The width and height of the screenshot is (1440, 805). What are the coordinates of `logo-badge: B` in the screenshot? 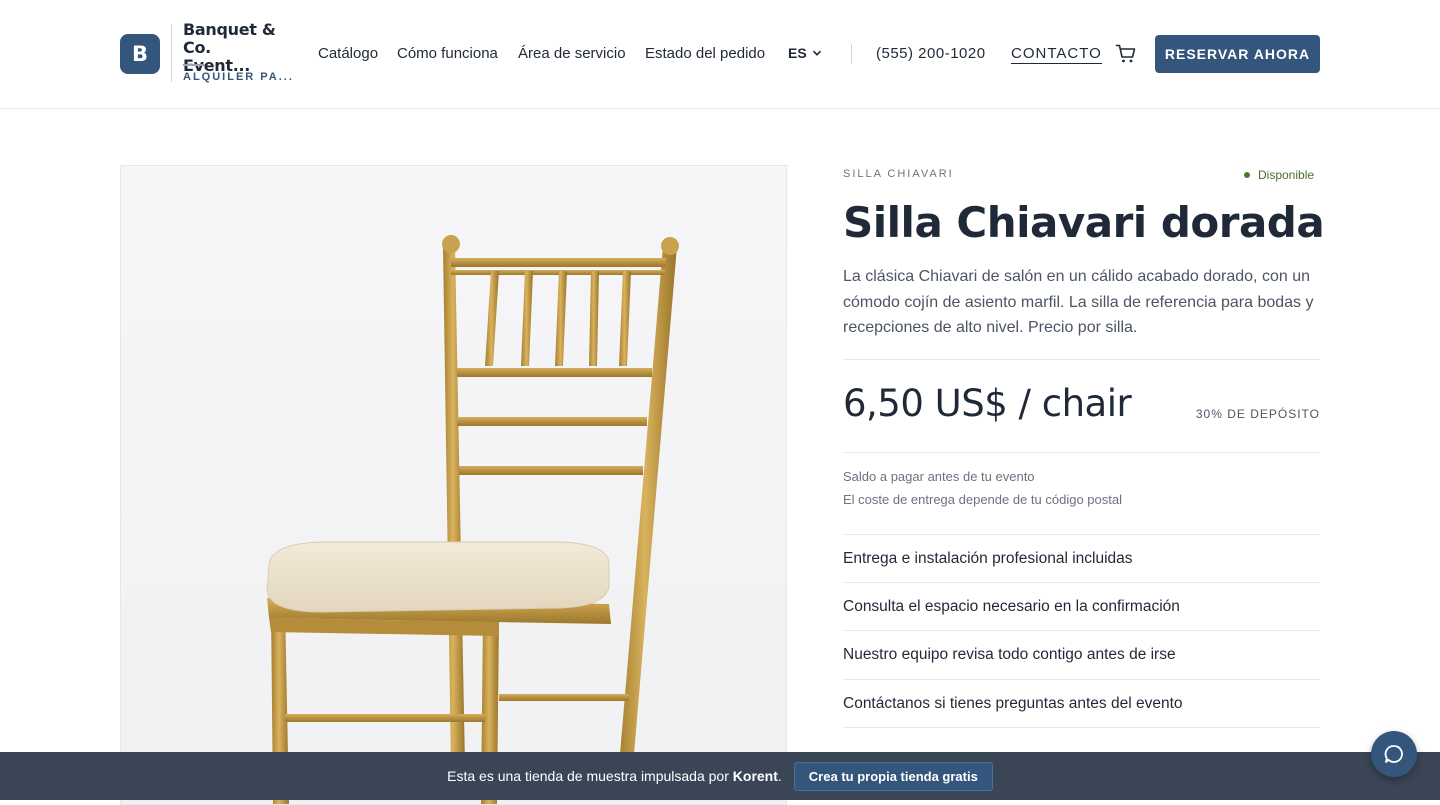 It's located at (140, 54).